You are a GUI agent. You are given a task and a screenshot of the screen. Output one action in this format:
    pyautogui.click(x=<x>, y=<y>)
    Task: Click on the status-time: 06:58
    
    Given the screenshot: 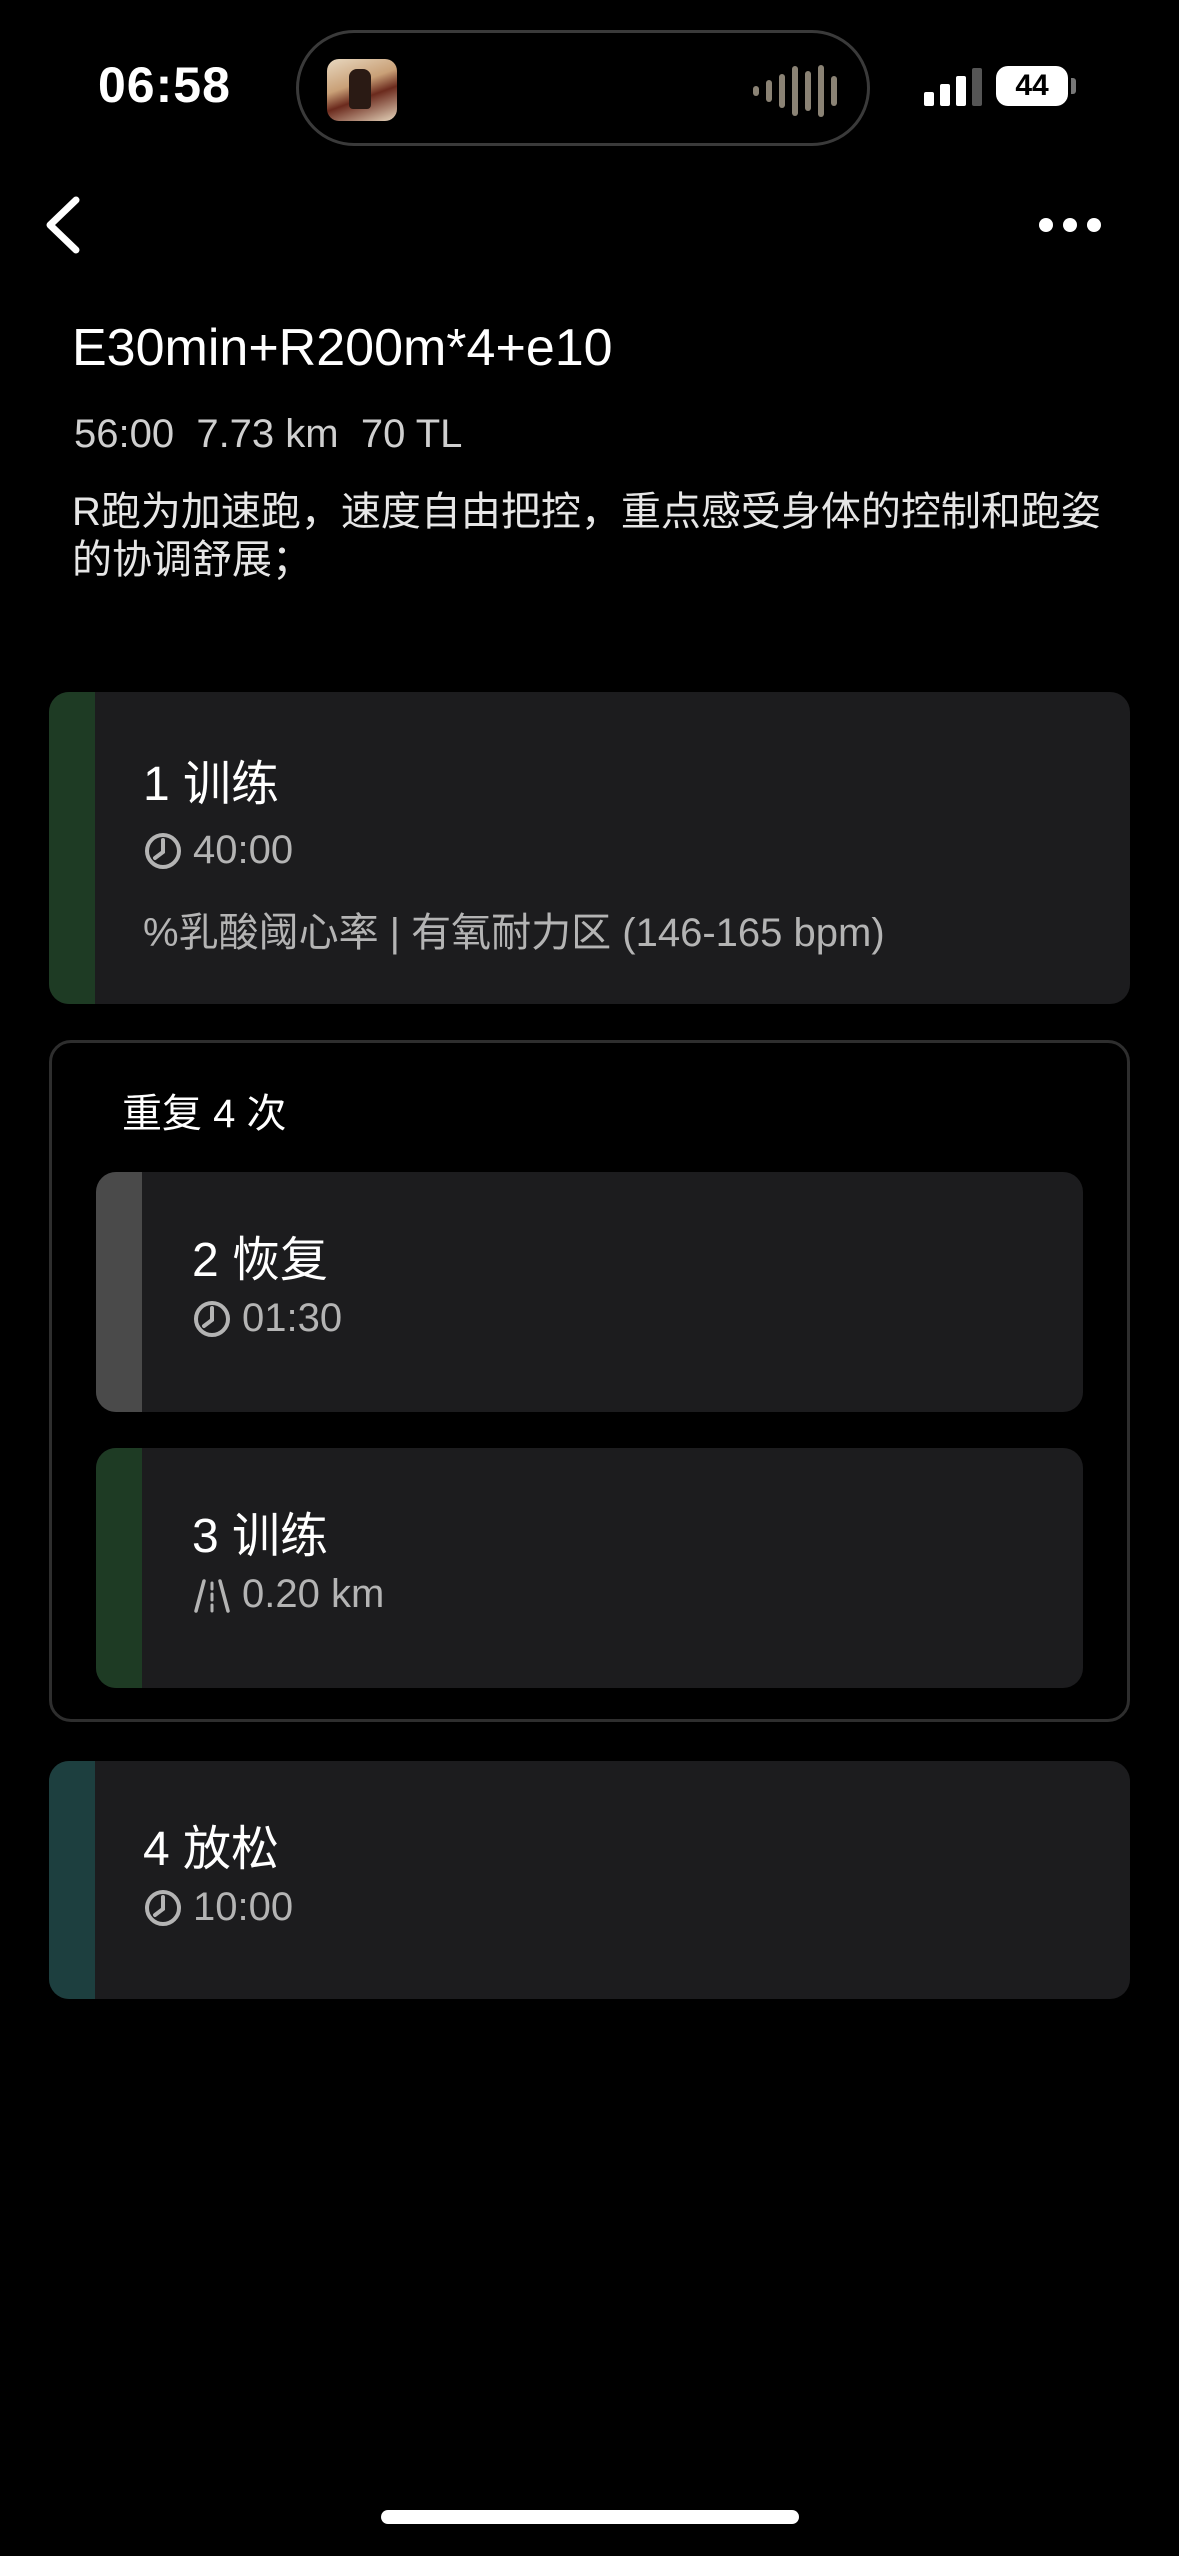 What is the action you would take?
    pyautogui.click(x=164, y=85)
    